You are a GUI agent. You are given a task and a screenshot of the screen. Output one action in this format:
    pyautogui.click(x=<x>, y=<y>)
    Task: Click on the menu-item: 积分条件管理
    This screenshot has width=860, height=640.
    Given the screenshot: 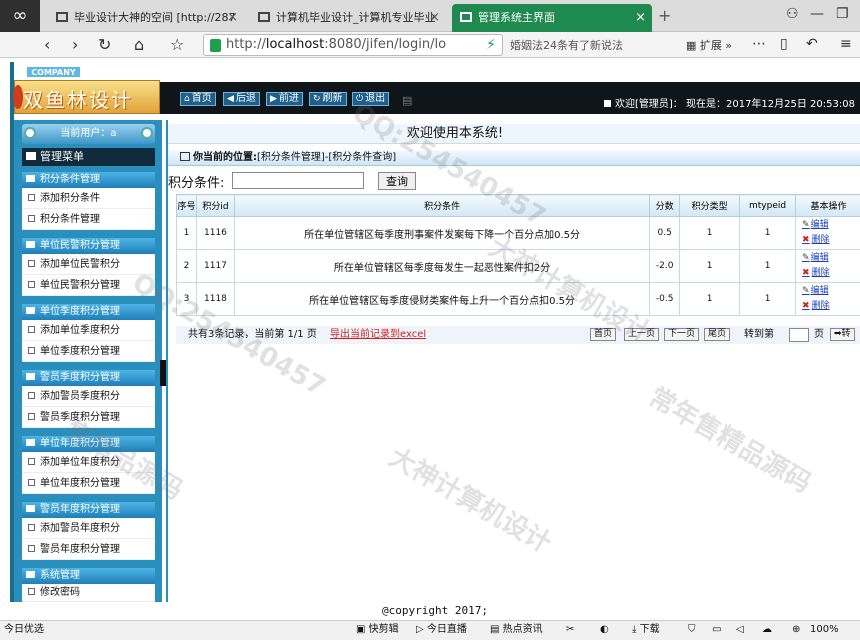 What is the action you would take?
    pyautogui.click(x=88, y=219)
    